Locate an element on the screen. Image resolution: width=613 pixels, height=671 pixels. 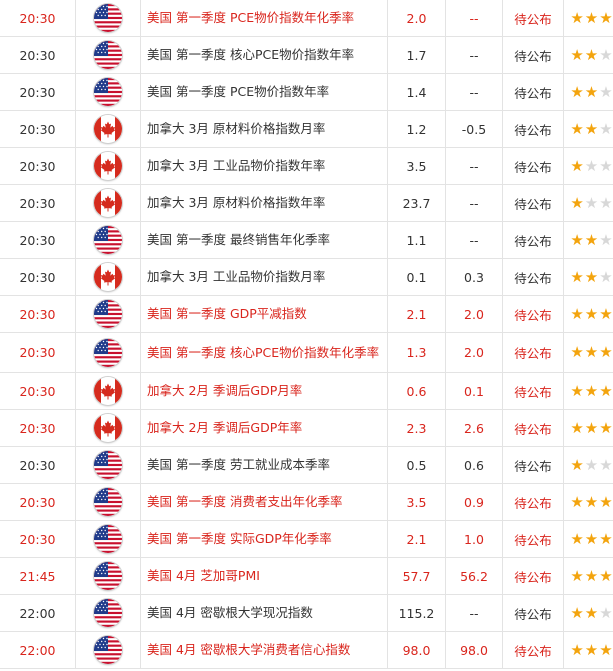
forecast-value: 2.6 is located at coordinates (474, 428).